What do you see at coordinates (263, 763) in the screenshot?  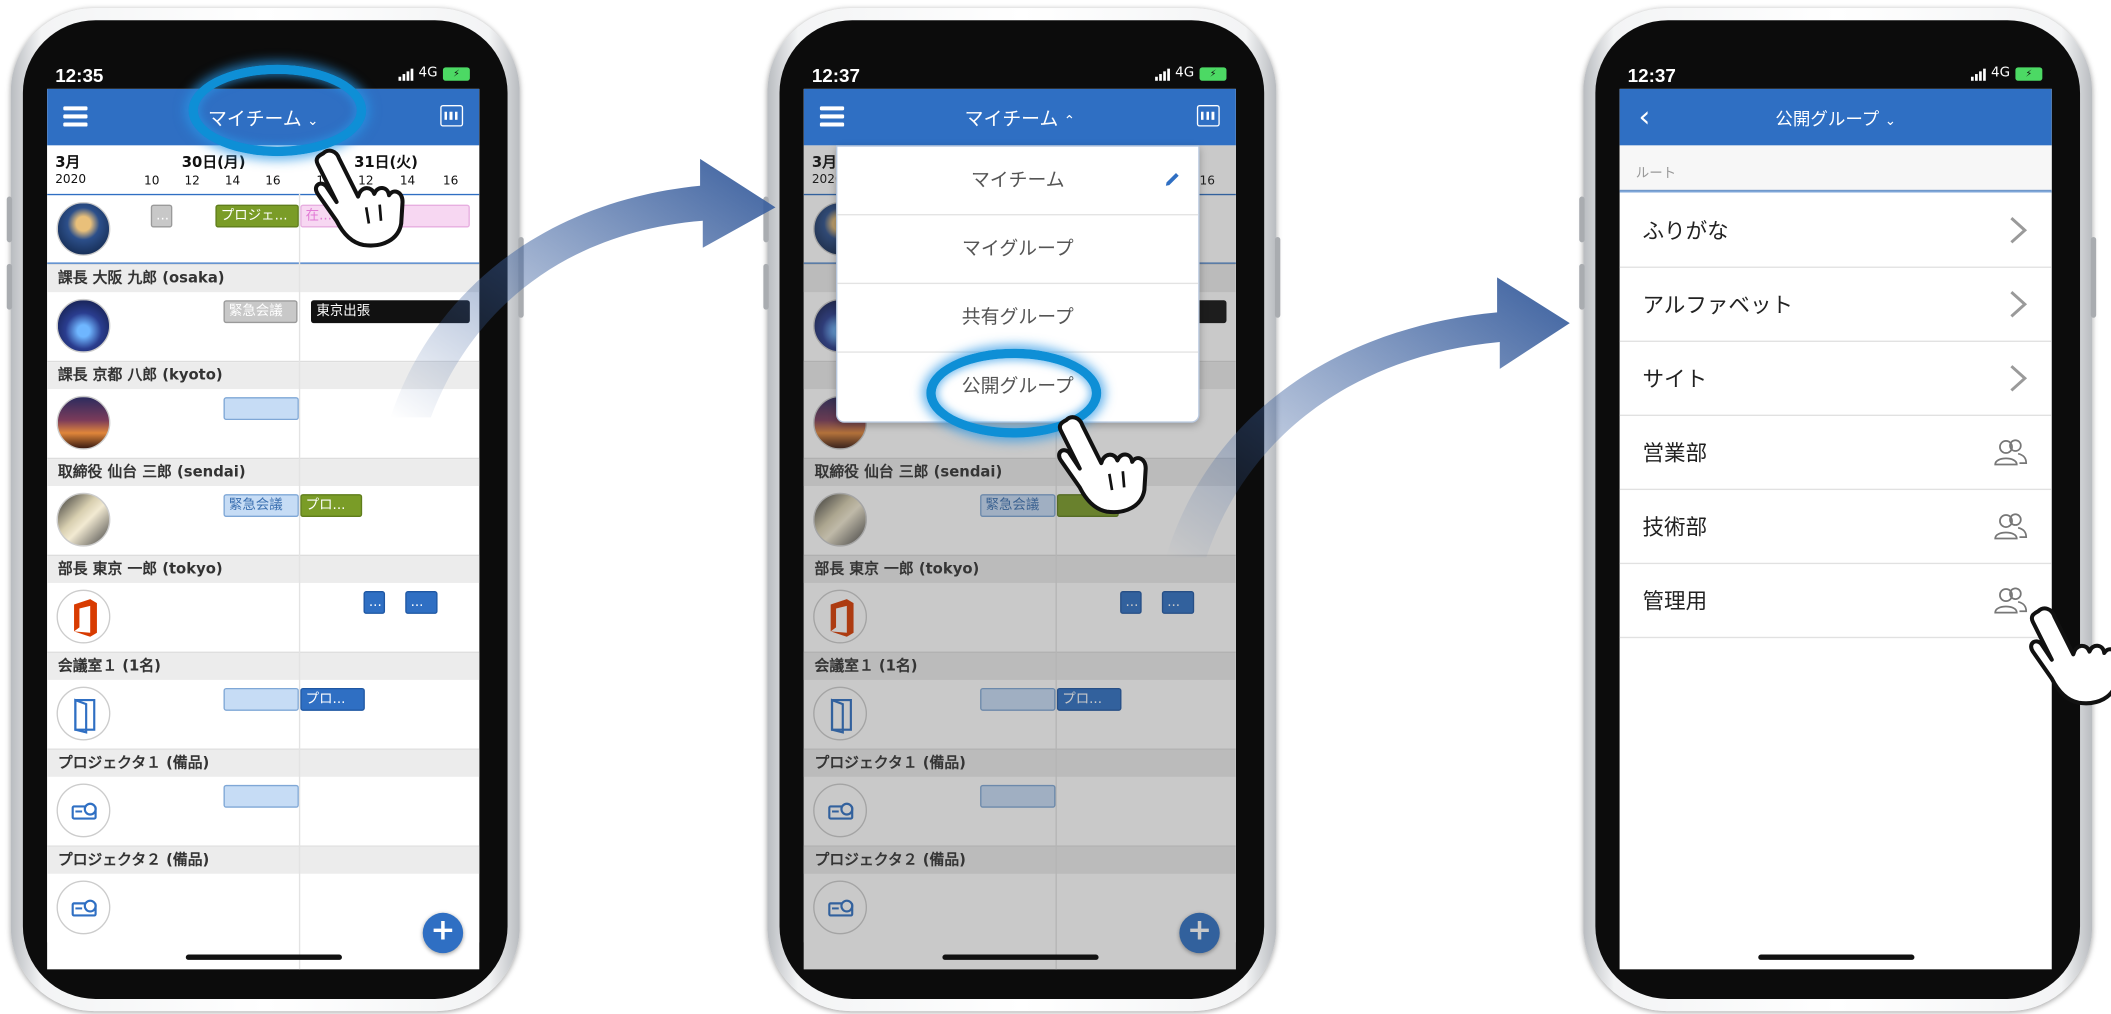 I see `resource-name: プロジェクタ１ (備品)` at bounding box center [263, 763].